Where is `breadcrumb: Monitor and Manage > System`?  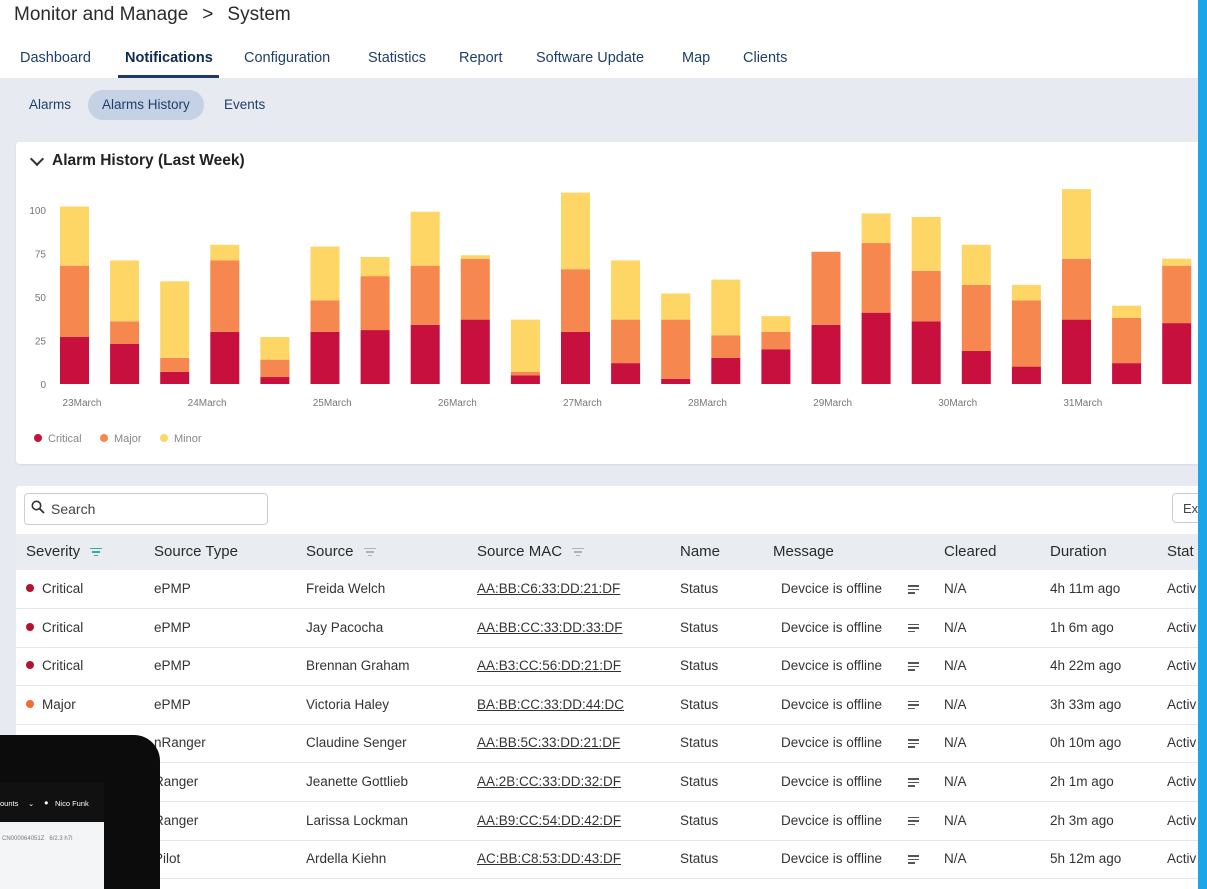
breadcrumb: Monitor and Manage > System is located at coordinates (152, 15).